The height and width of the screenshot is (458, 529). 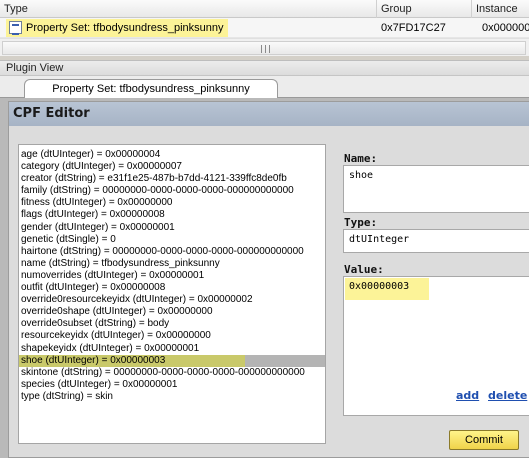 What do you see at coordinates (467, 395) in the screenshot?
I see `add-link: add` at bounding box center [467, 395].